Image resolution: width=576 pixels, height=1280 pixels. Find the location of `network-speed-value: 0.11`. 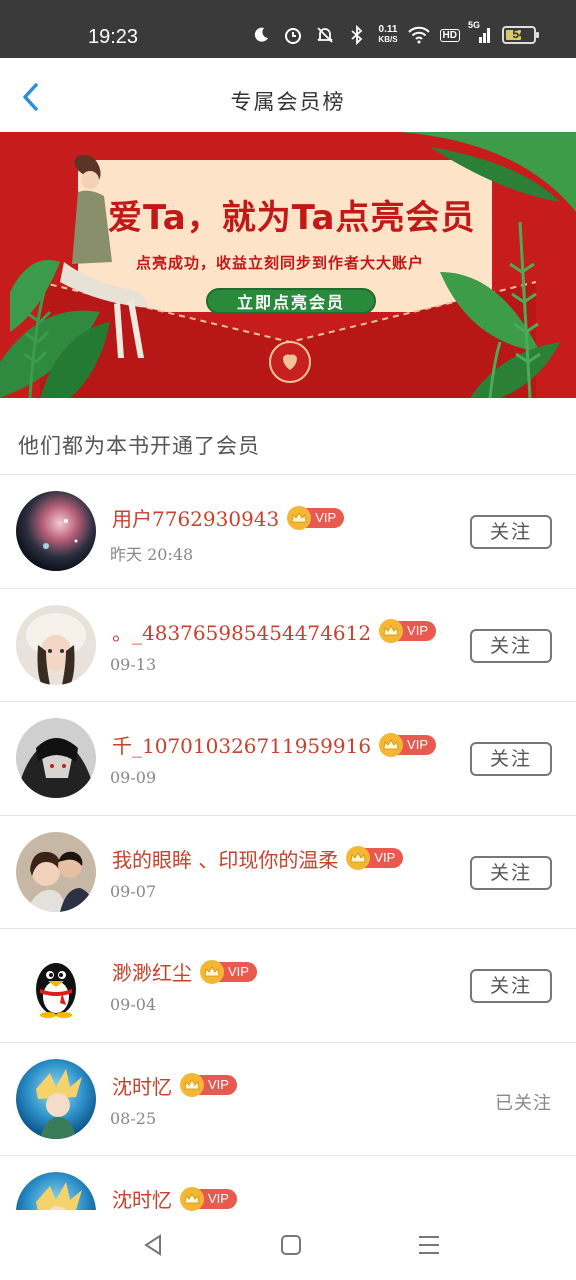

network-speed-value: 0.11 is located at coordinates (388, 29).